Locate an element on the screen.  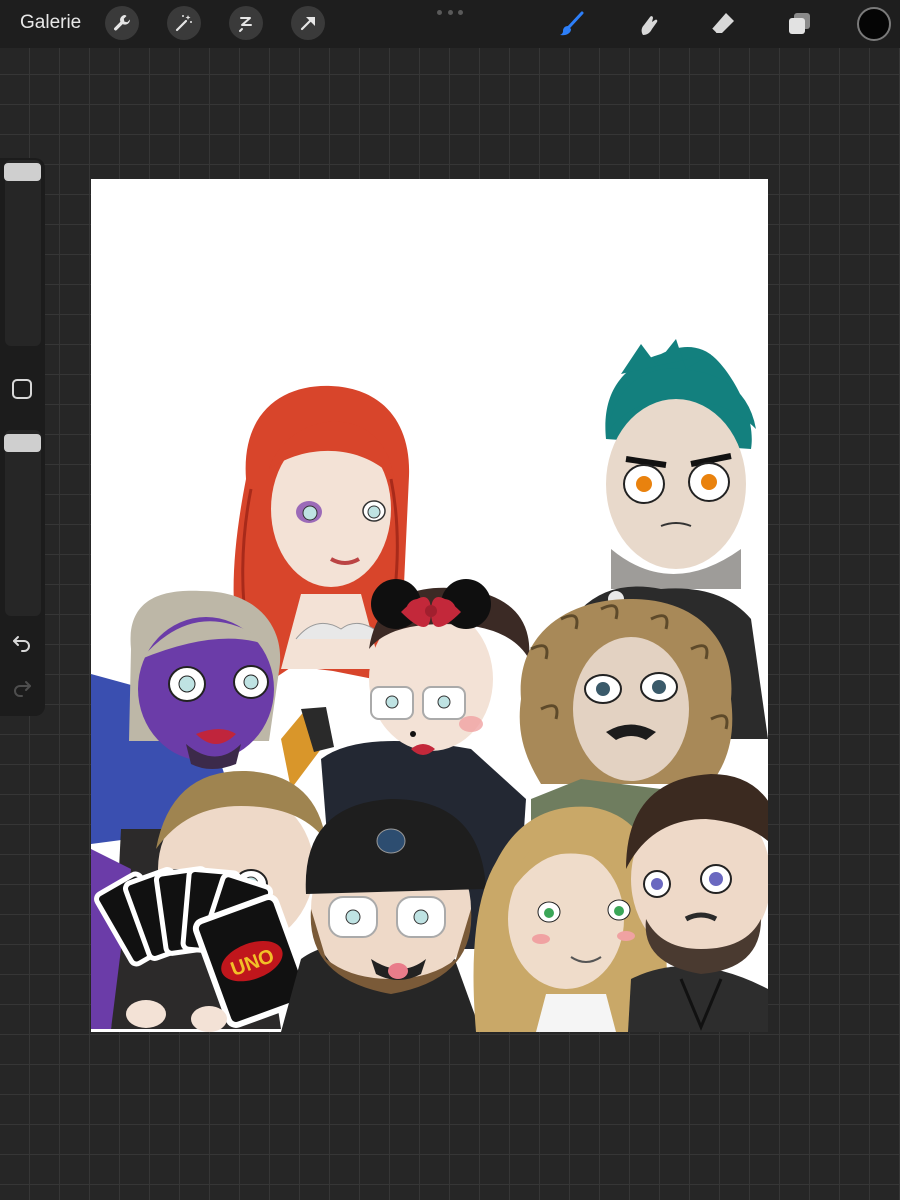
wrench-icon is located at coordinates (122, 23).